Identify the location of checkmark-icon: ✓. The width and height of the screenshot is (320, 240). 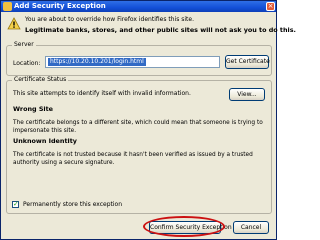
(16, 204).